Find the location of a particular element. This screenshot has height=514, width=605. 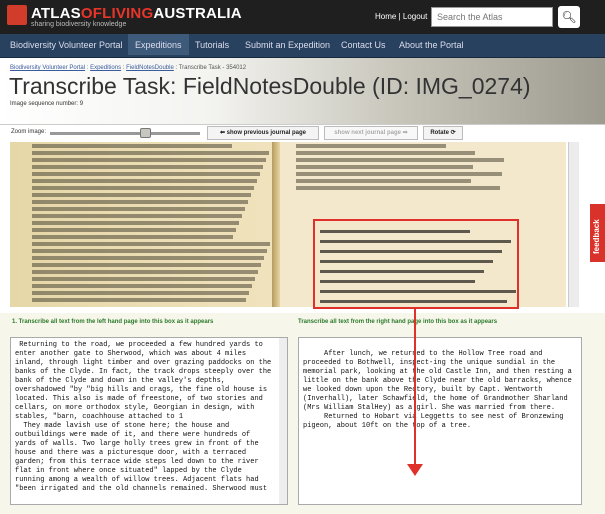

arrow-left-icon: ⬅ is located at coordinates (223, 133).